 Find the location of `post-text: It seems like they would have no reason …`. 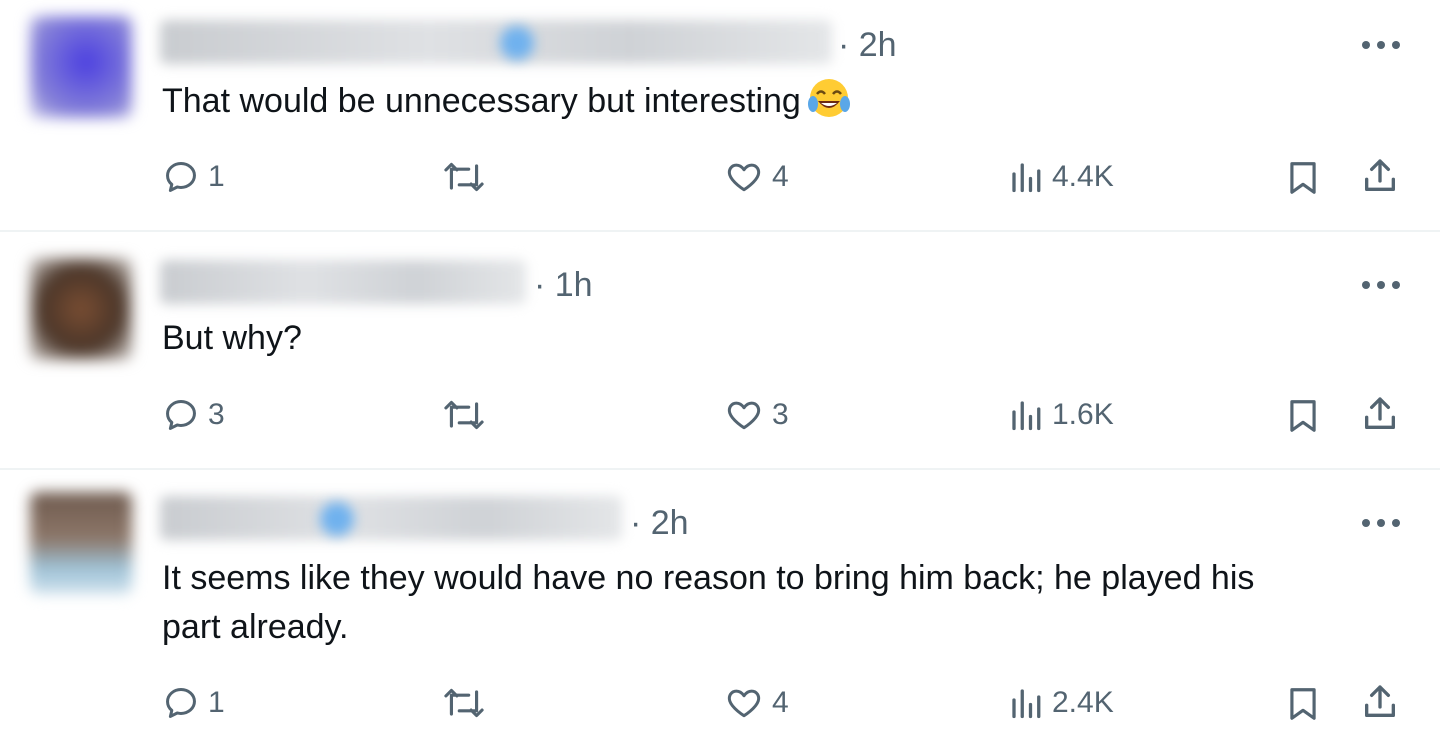

post-text: It seems like they would have no reason … is located at coordinates (777, 603).